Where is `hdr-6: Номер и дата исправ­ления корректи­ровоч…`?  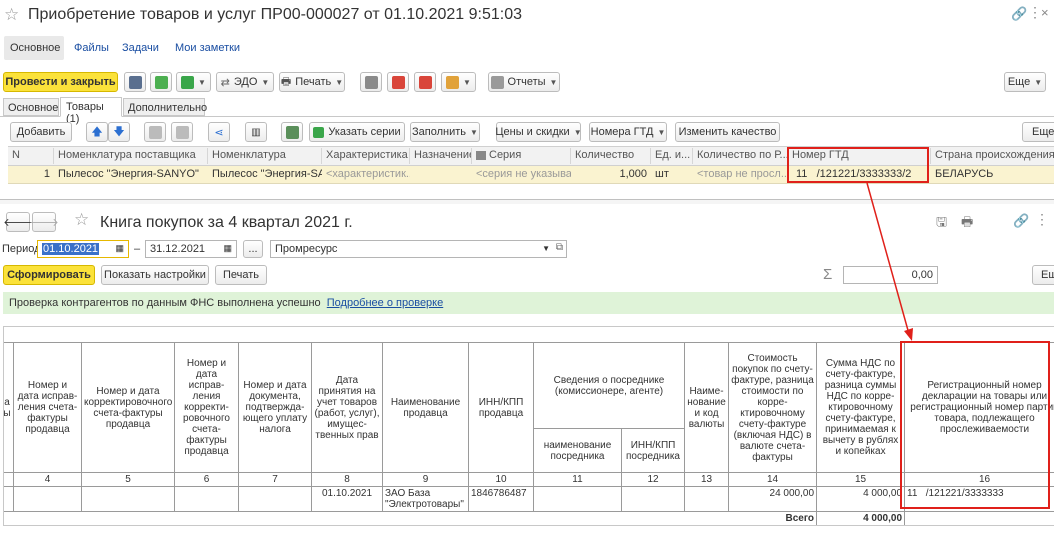
hdr-6: Номер и дата исправ­ления корректи­ровоч… is located at coordinates (206, 407).